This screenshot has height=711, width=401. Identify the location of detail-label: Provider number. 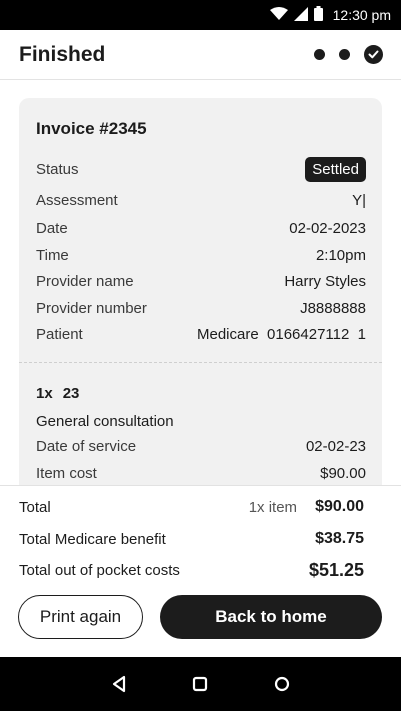
(91, 308).